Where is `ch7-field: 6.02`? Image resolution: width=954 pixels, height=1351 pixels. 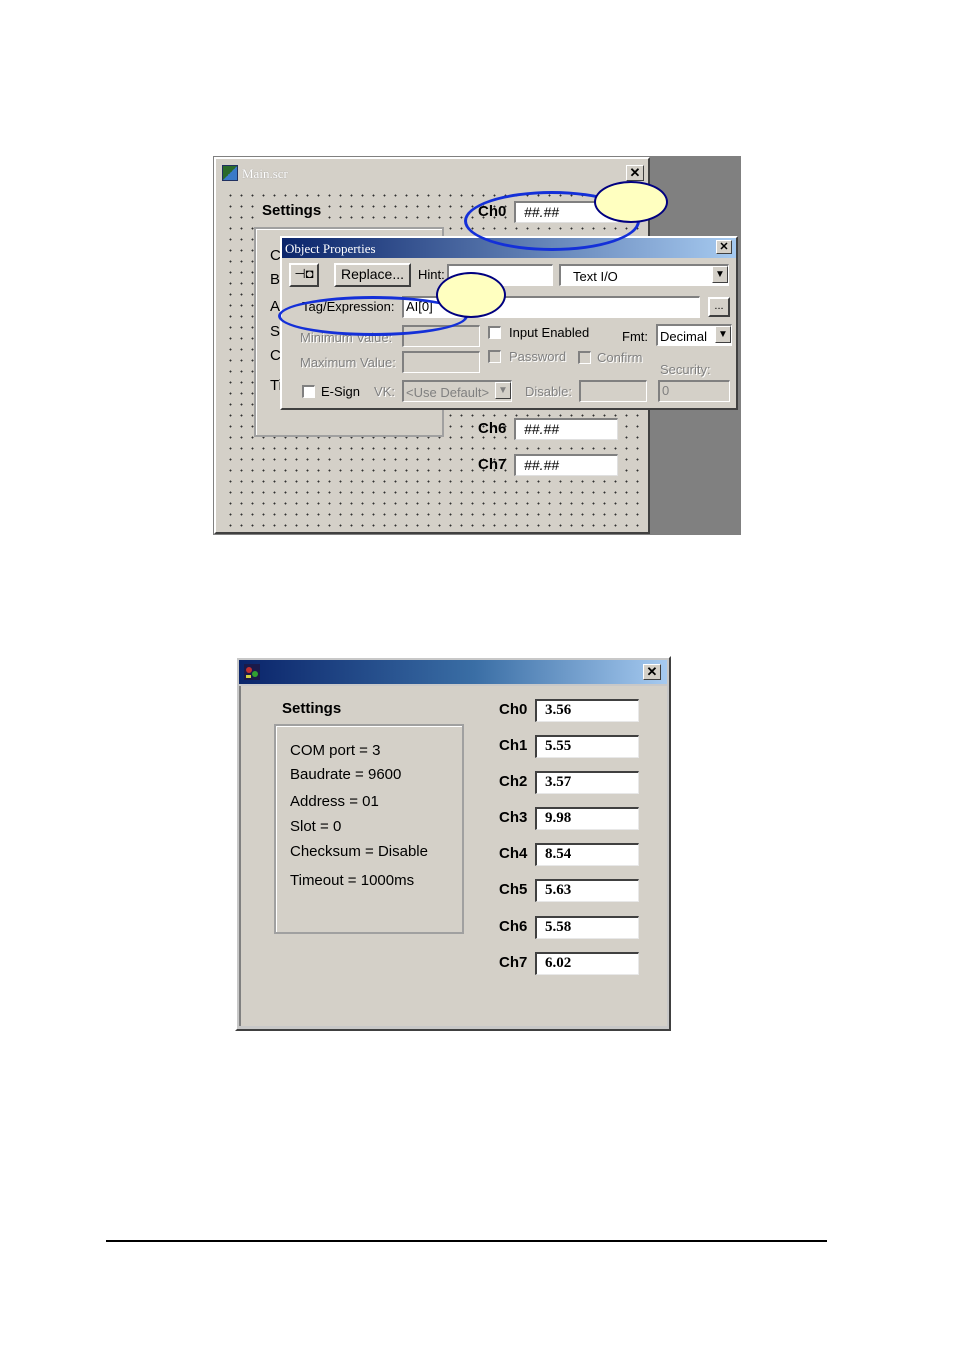
ch7-field: 6.02 is located at coordinates (587, 963).